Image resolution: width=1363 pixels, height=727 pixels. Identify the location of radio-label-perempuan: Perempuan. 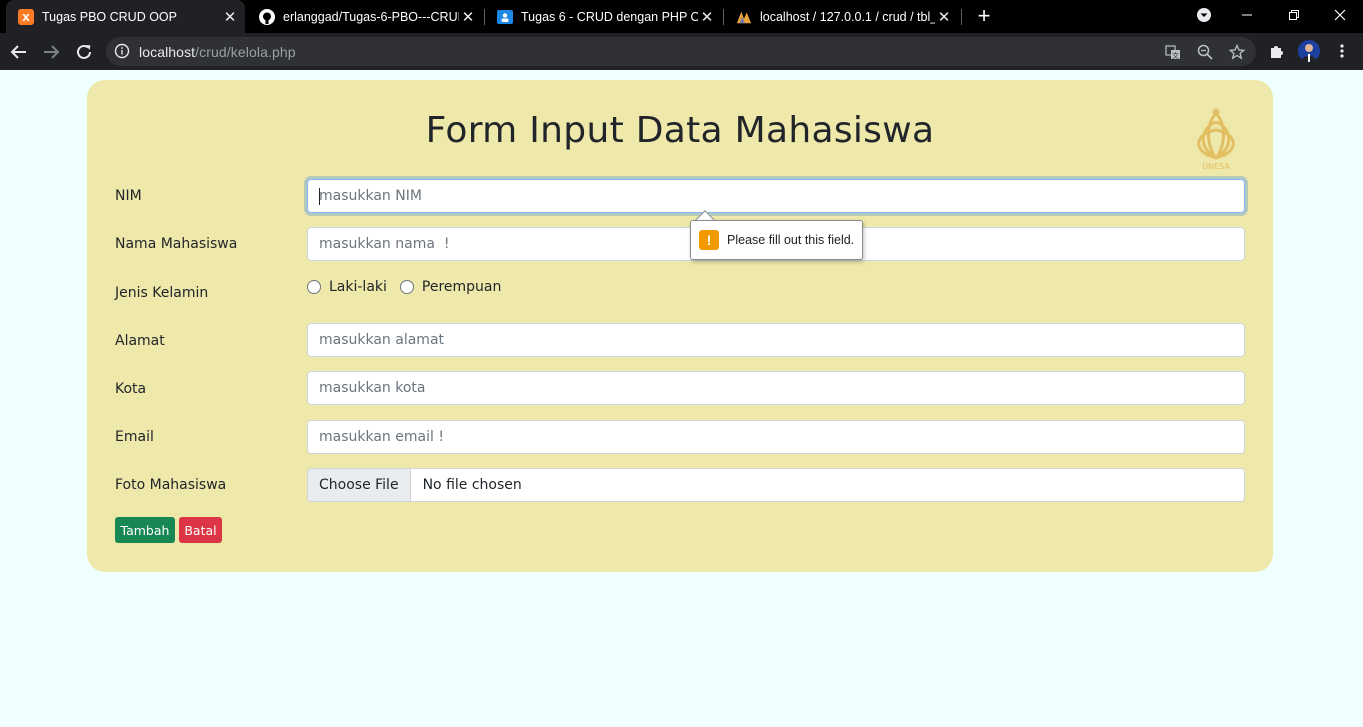
(461, 287).